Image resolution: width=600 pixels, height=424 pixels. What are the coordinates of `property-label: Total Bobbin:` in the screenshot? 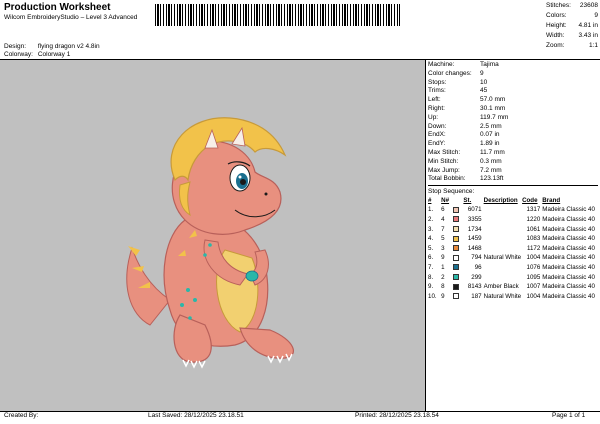 It's located at (447, 179).